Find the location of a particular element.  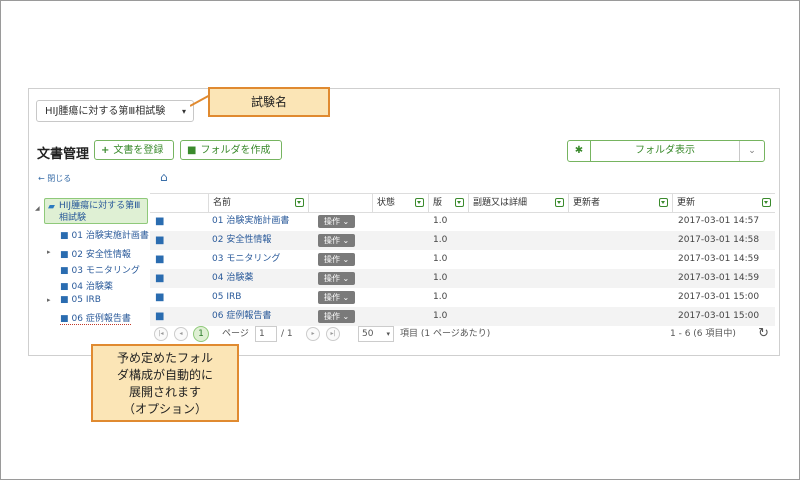

tree-item: ▸ ■ 02 安全性情報 is located at coordinates (89, 253).